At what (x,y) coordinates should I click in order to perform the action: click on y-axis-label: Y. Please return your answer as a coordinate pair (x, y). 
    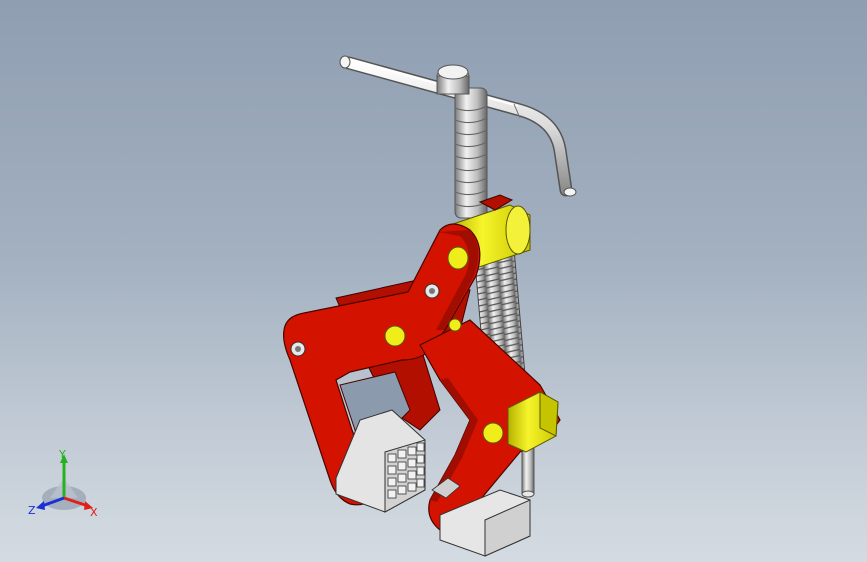
    Looking at the image, I should click on (62, 454).